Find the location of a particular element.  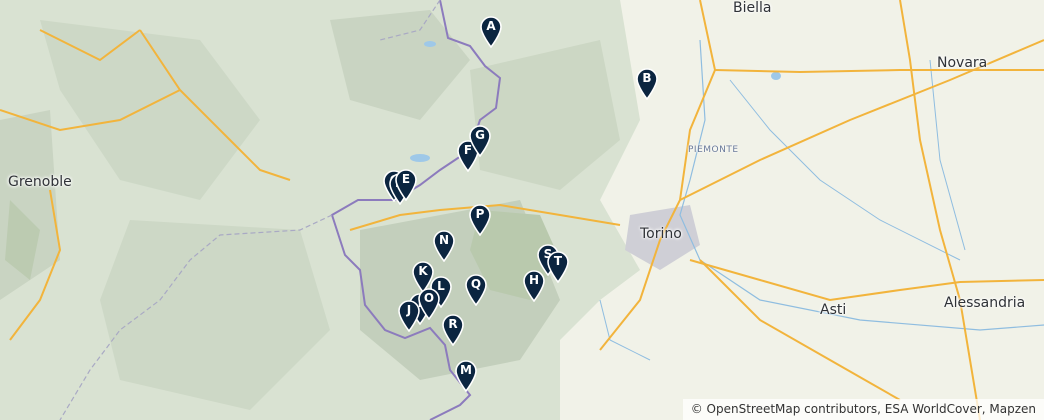

marker-label: T is located at coordinates (558, 261).